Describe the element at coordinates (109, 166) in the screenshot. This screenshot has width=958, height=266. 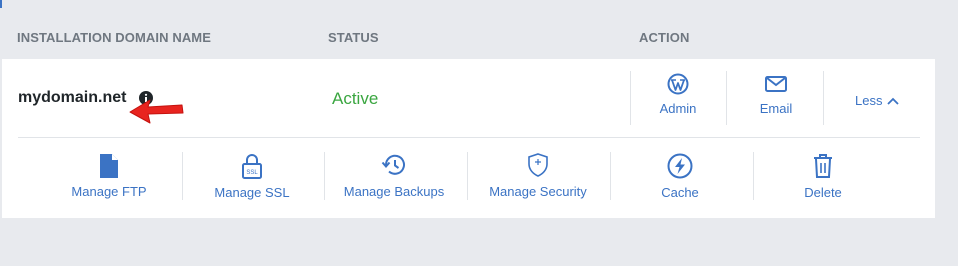
I see `file-icon` at that location.